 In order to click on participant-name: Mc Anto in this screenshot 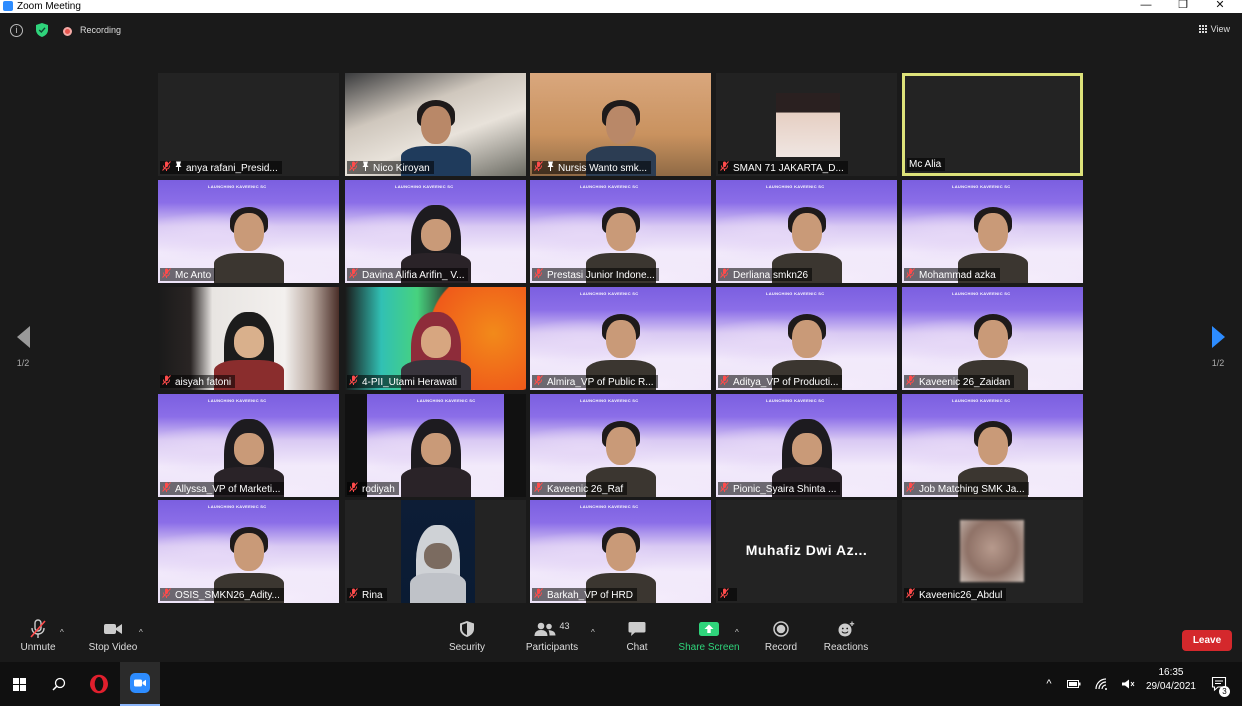, I will do `click(193, 275)`.